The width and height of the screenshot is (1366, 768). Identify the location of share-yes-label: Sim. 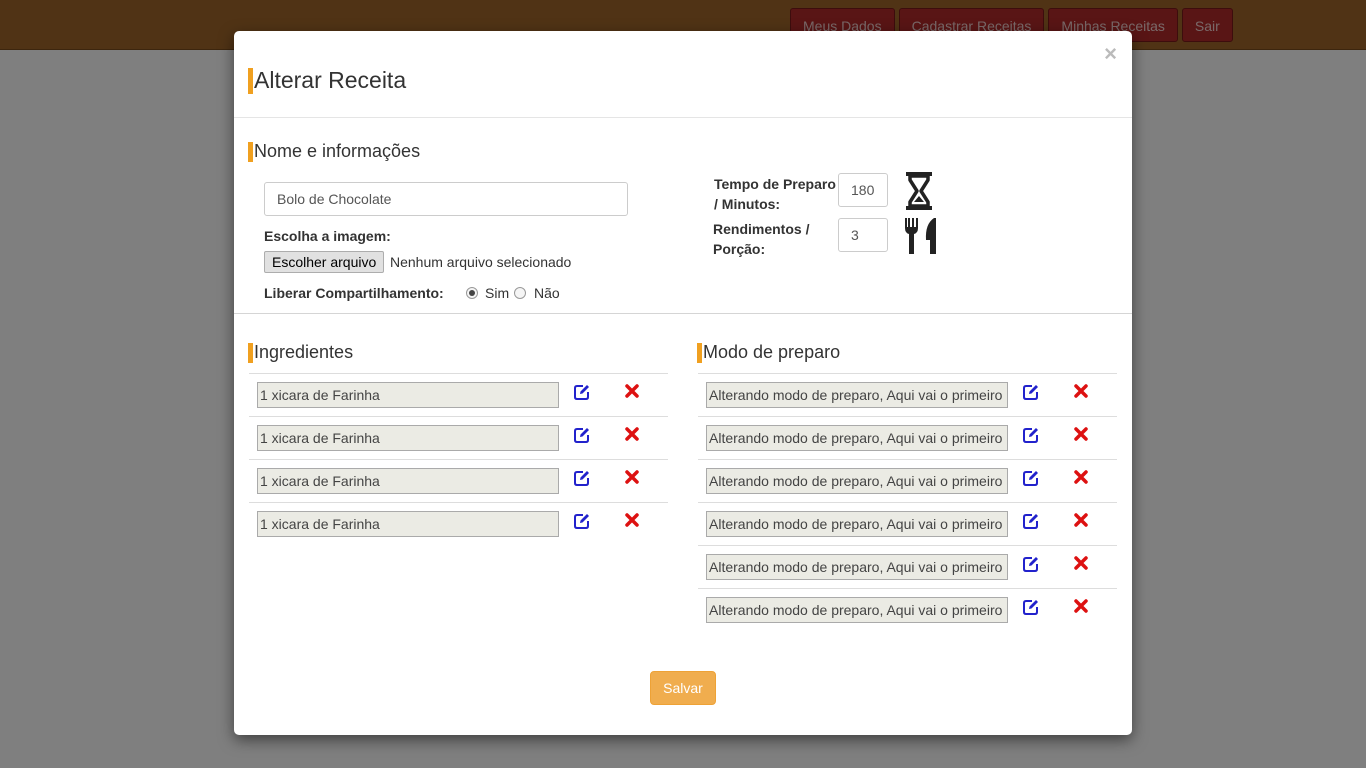
(497, 293).